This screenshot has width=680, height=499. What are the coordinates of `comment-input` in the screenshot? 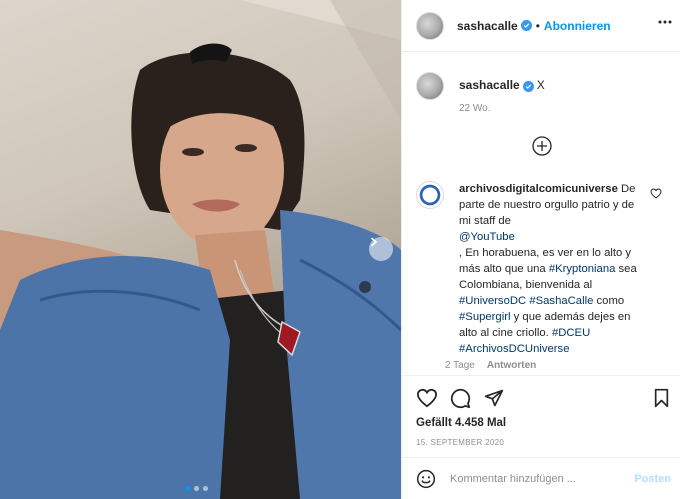 It's located at (535, 478).